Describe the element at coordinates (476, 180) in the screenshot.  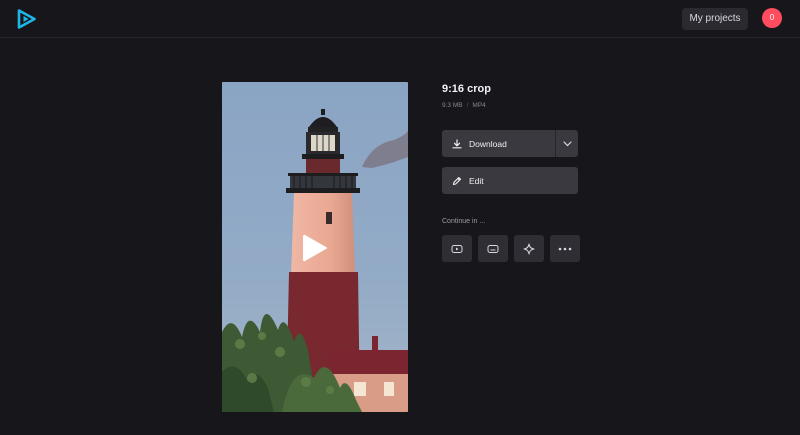
I see `edit-label: Edit` at that location.